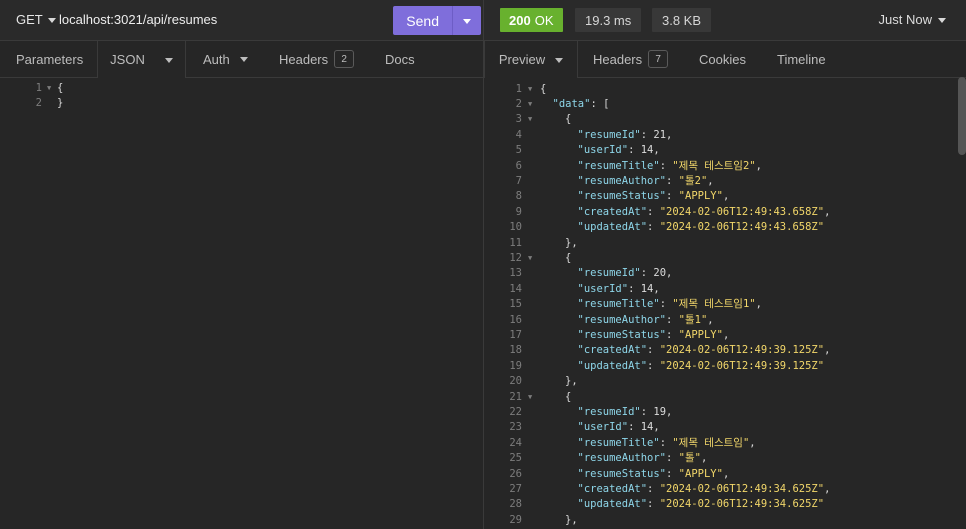 Image resolution: width=966 pixels, height=529 pixels. Describe the element at coordinates (962, 116) in the screenshot. I see `response-scrollbar` at that location.